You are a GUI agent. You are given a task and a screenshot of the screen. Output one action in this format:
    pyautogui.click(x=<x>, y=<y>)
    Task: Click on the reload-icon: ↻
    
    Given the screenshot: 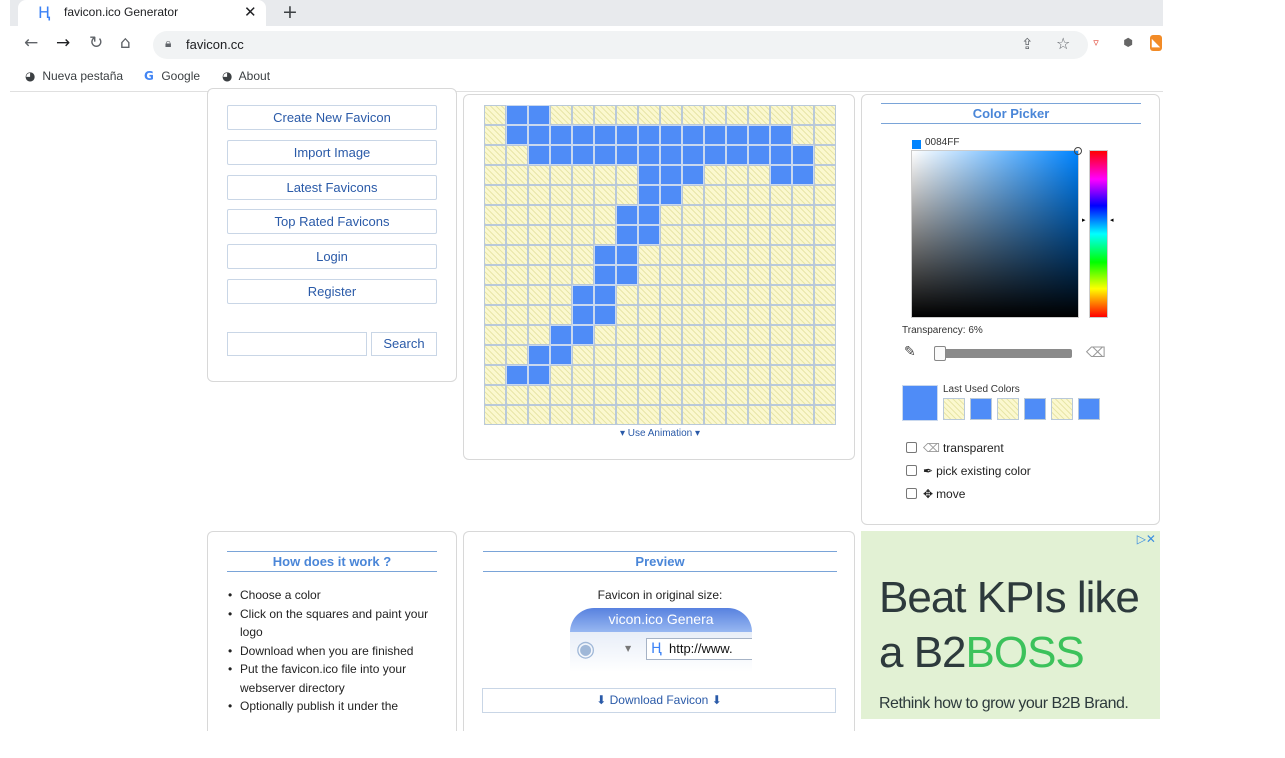 What is the action you would take?
    pyautogui.click(x=96, y=43)
    